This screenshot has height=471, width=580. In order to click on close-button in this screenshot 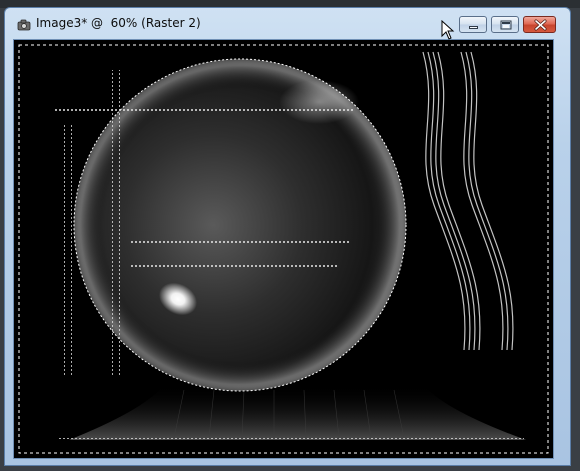, I will do `click(539, 24)`.